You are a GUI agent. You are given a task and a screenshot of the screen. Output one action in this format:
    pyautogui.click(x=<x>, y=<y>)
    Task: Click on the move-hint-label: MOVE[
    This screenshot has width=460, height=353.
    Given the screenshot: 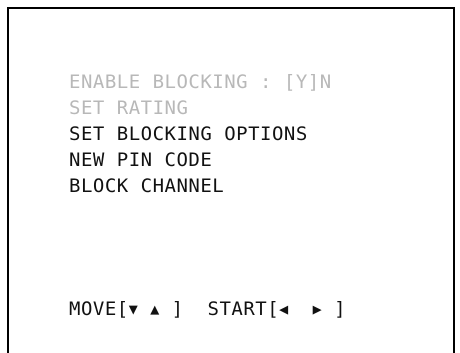 What is the action you would take?
    pyautogui.click(x=99, y=309)
    